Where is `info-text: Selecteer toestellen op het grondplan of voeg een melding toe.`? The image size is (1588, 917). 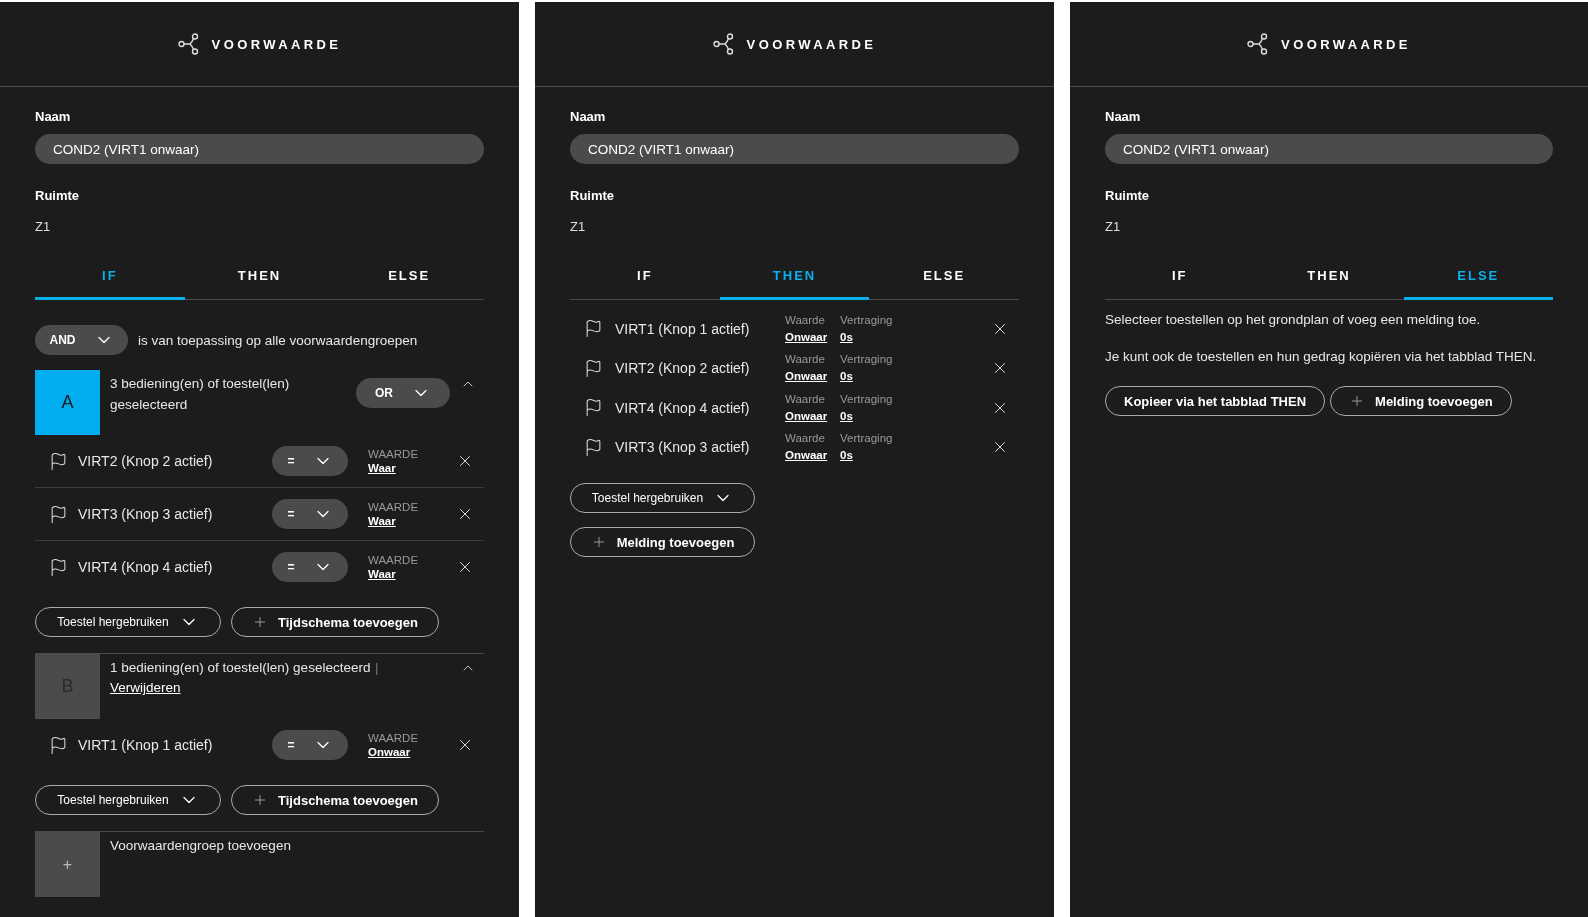
info-text: Selecteer toestellen op het grondplan of voeg een melding toe. is located at coordinates (1293, 319).